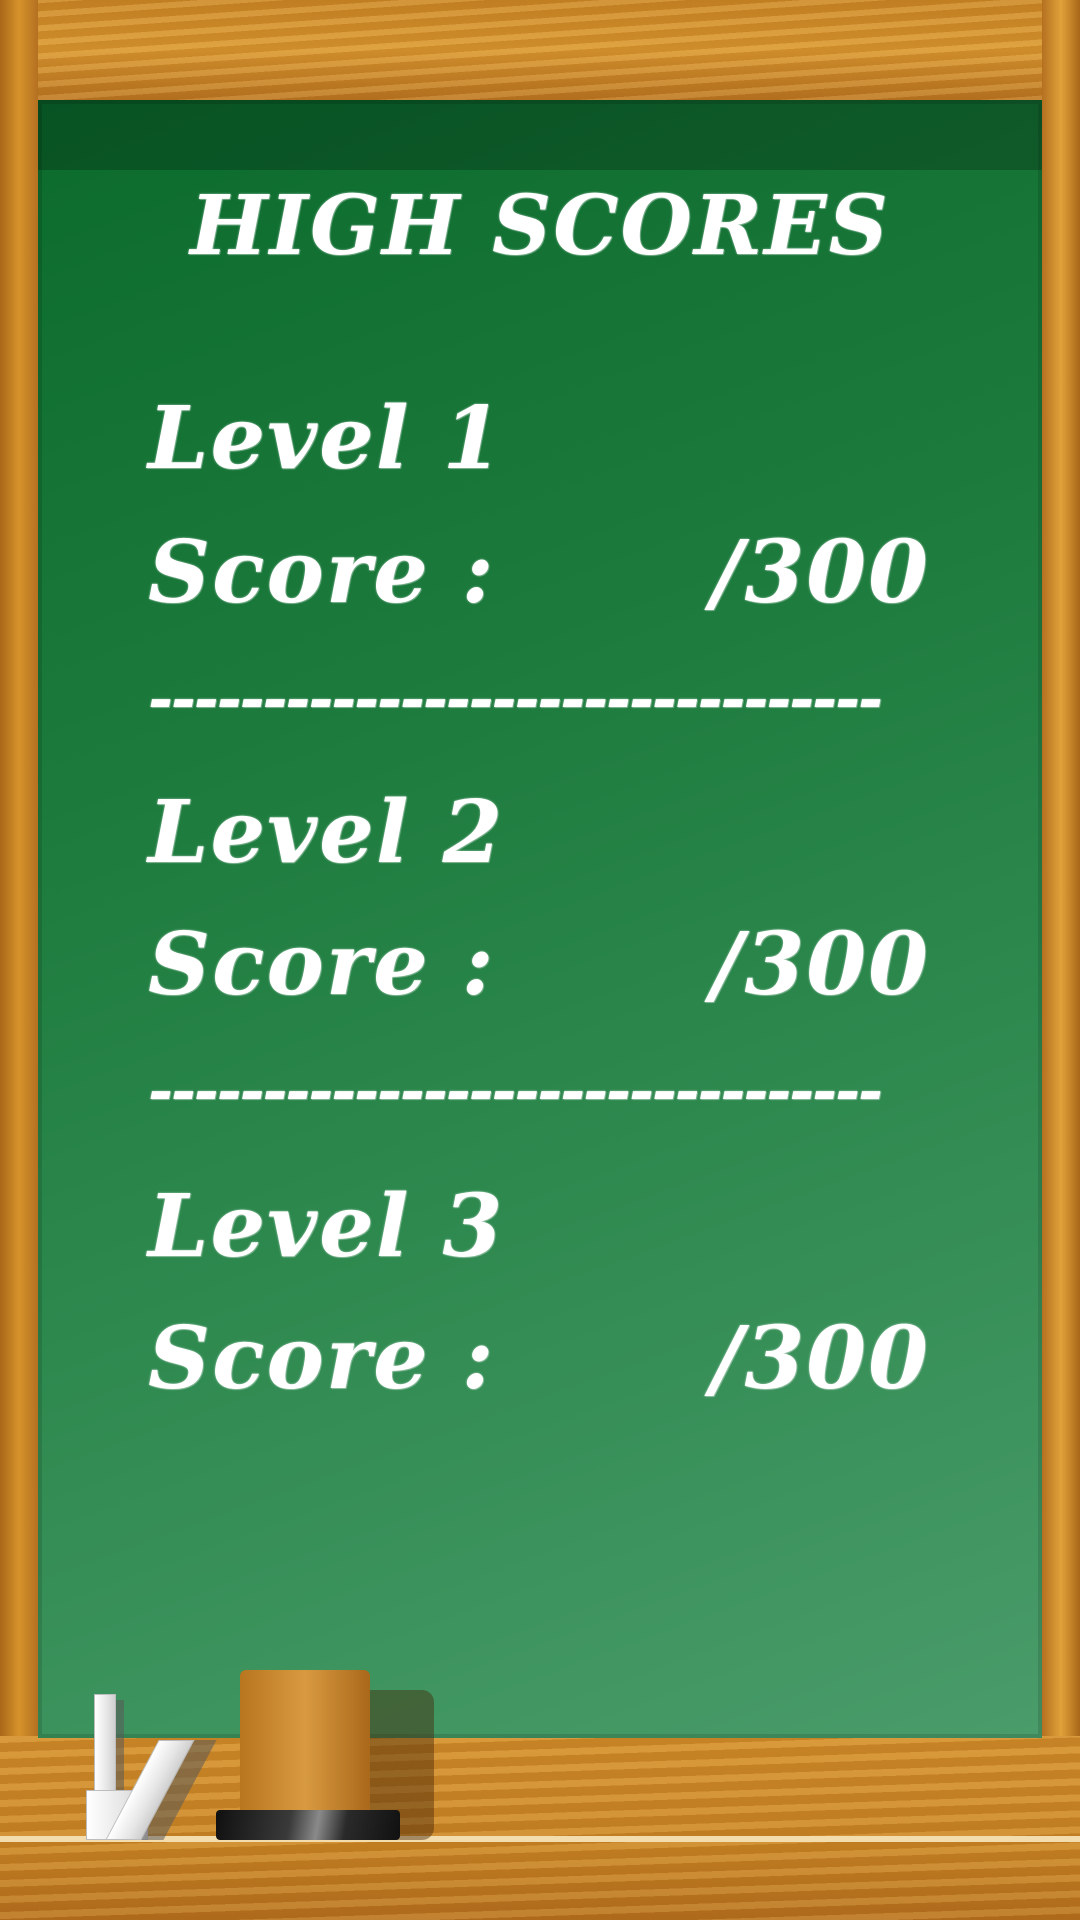 The image size is (1080, 1920). What do you see at coordinates (322, 964) in the screenshot?
I see `level-2-score-label: Score :` at bounding box center [322, 964].